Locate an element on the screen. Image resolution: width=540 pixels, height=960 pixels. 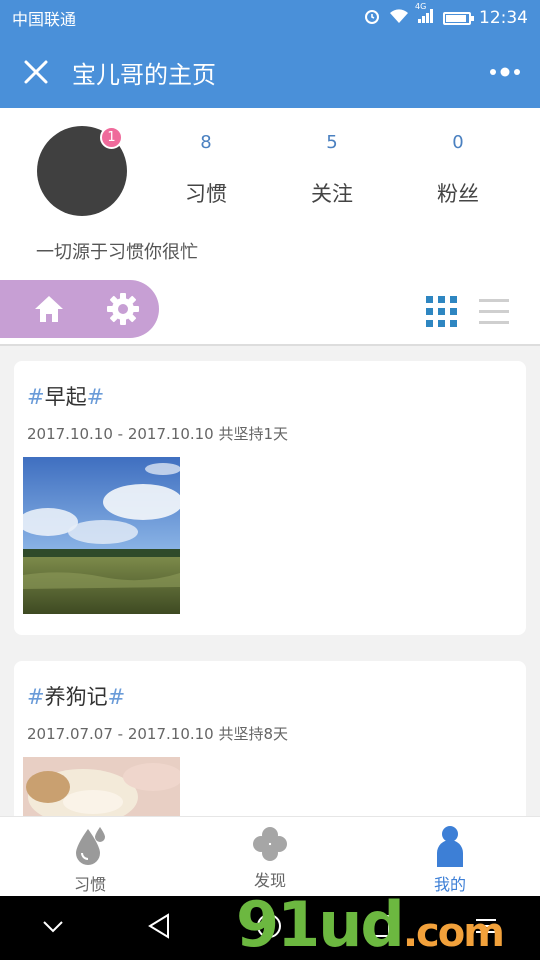
list-icon is located at coordinates (494, 311).